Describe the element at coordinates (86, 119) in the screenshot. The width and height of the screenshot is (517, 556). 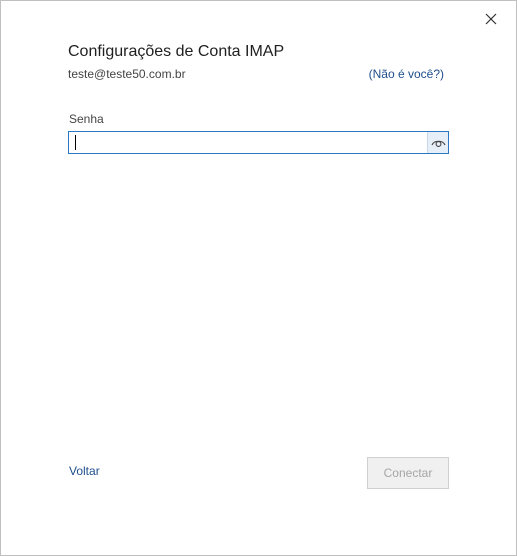
I see `password-label: Senha` at that location.